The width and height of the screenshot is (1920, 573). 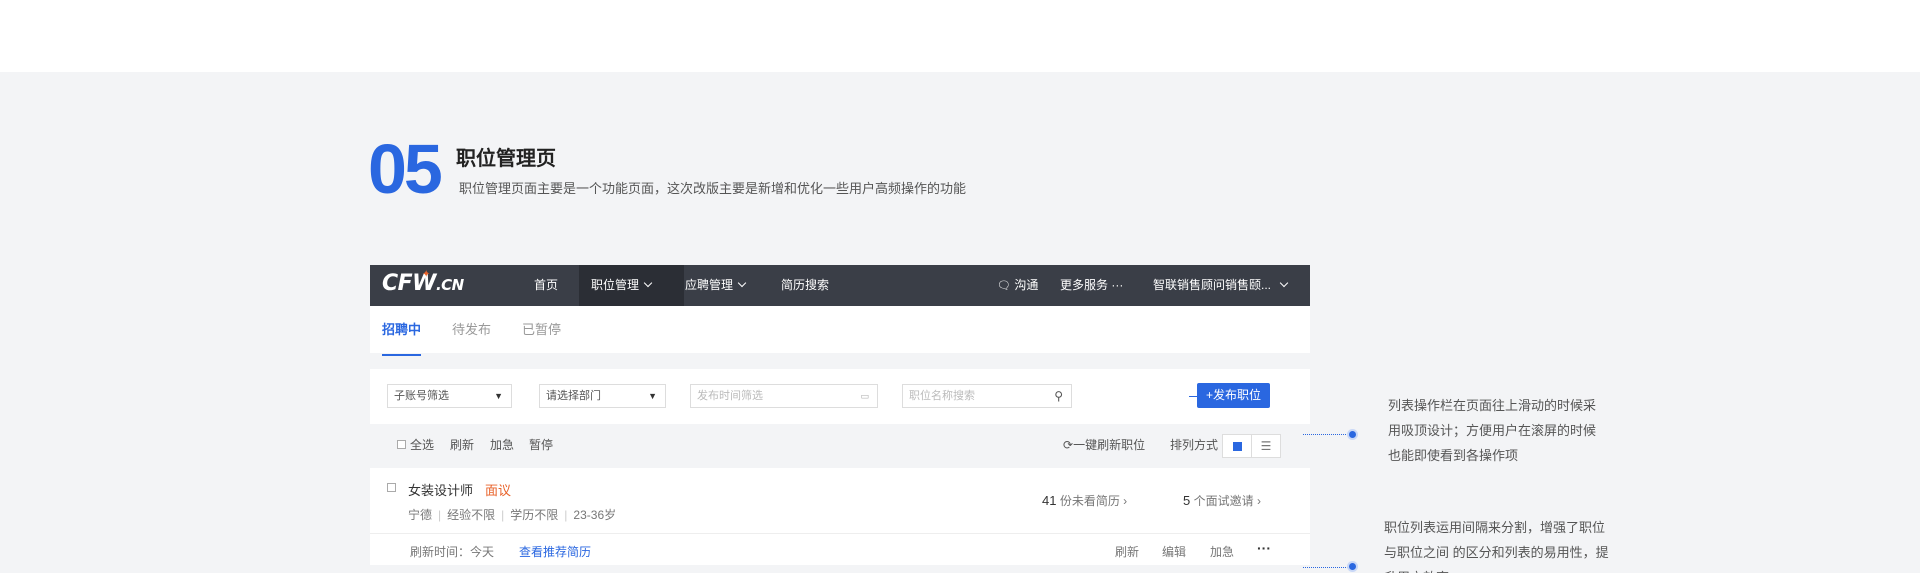 I want to click on interview-invites-link: 5 个面试邀请 ›, so click(x=1222, y=500).